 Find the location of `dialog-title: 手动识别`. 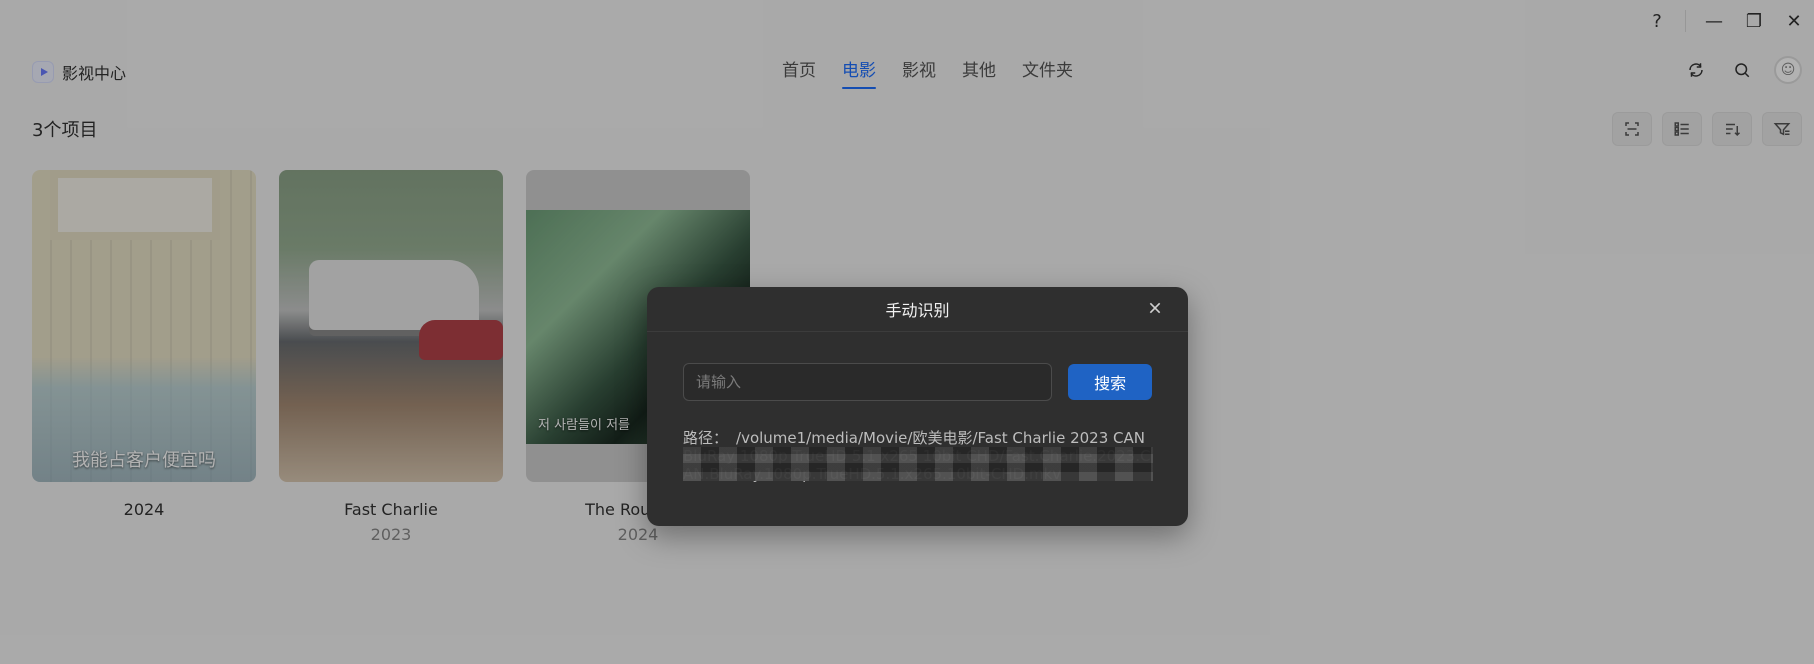

dialog-title: 手动识别 is located at coordinates (917, 310).